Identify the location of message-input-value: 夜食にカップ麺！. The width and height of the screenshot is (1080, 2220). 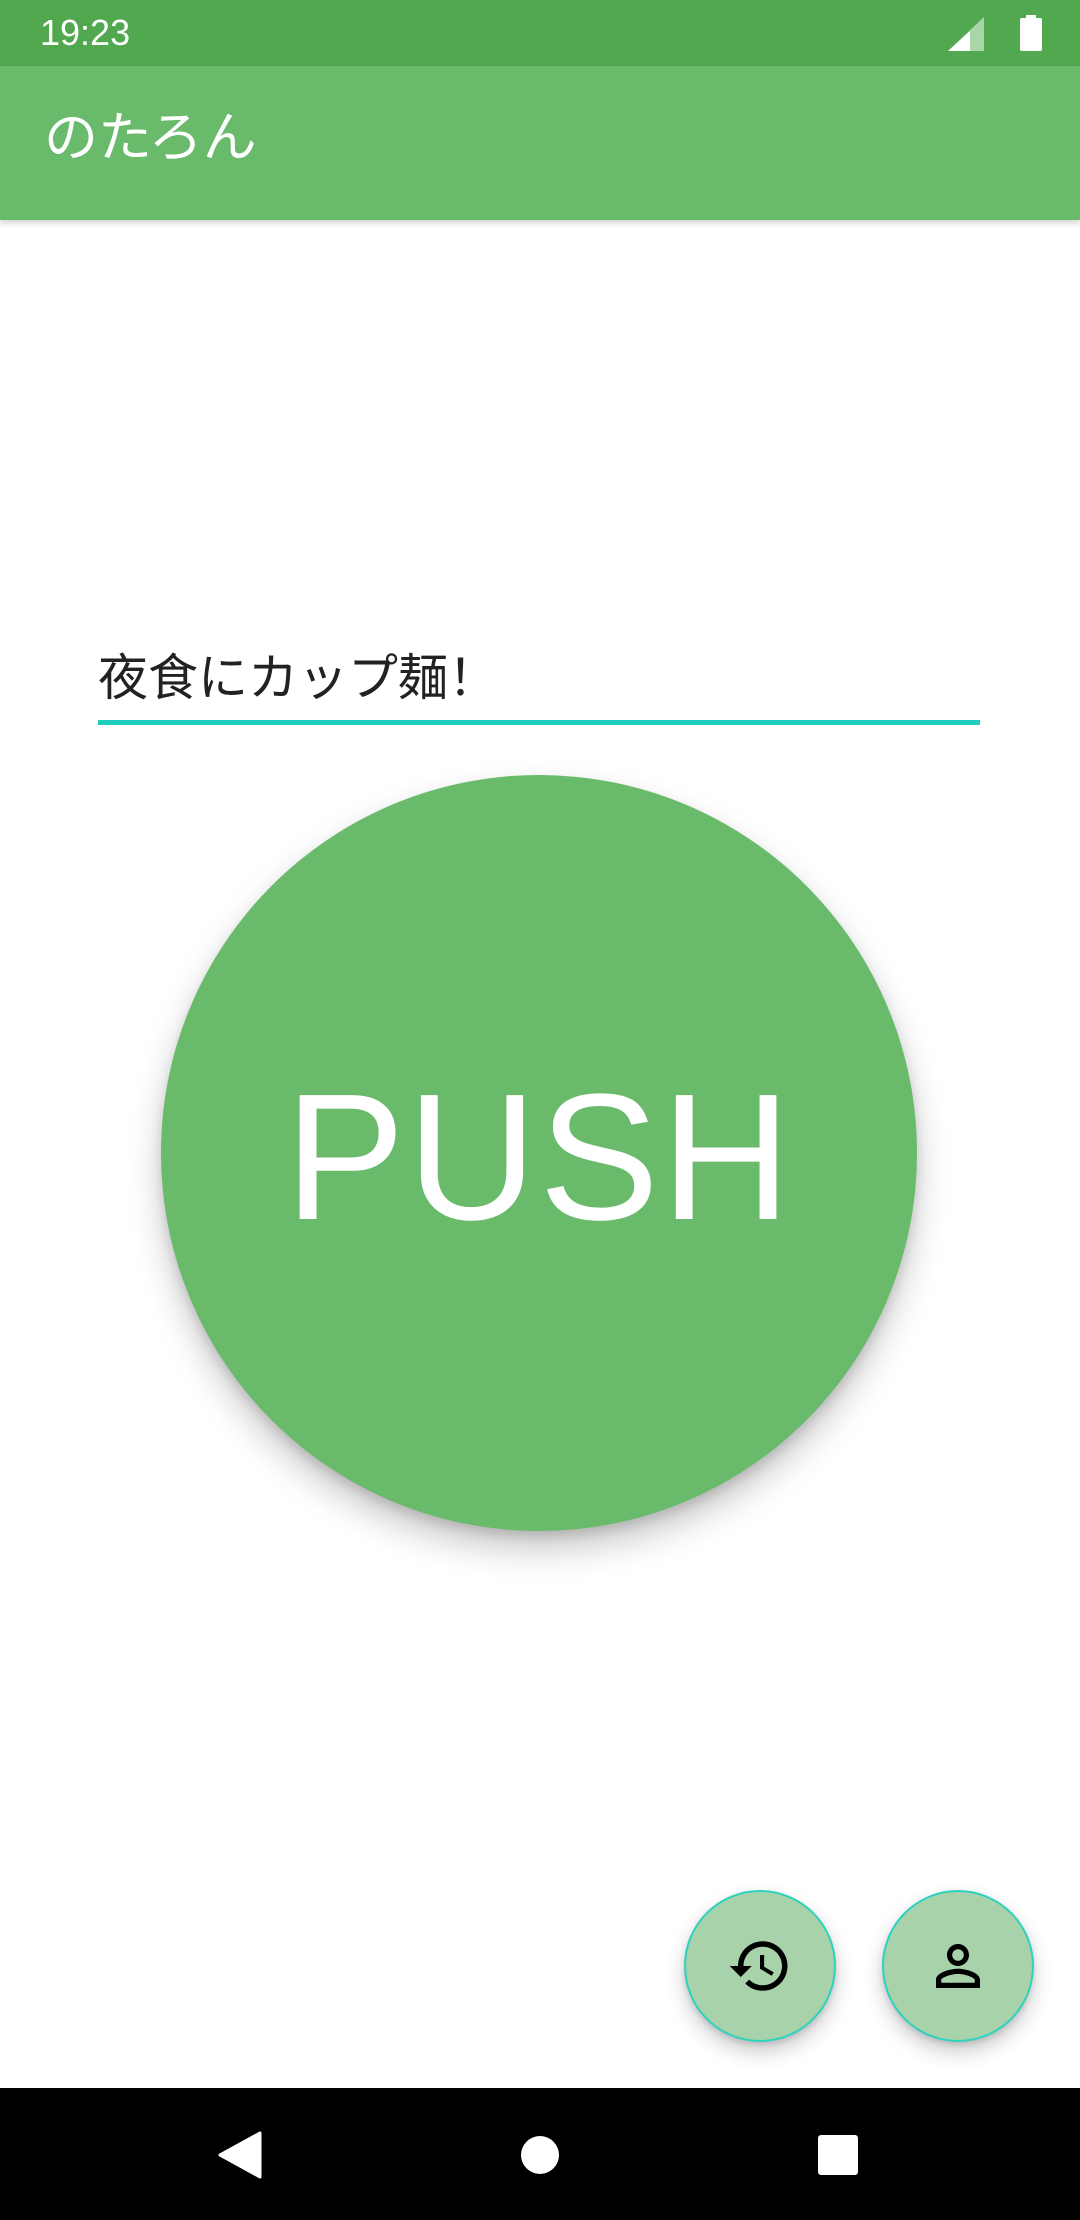
(298, 678).